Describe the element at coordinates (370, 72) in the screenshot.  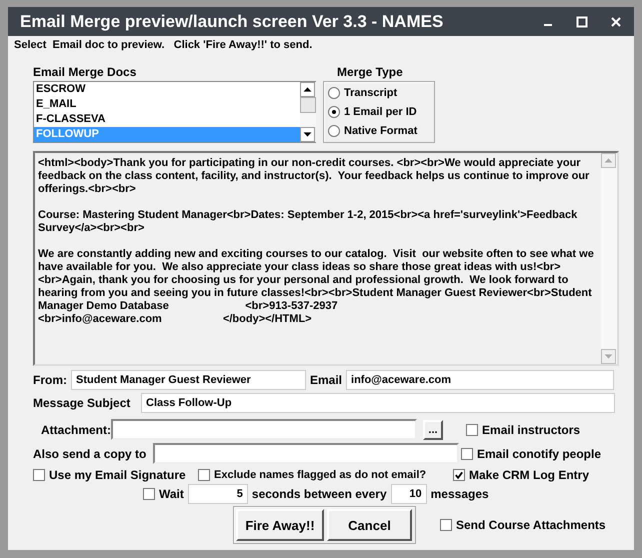
I see `merge-type-label: Merge Type` at that location.